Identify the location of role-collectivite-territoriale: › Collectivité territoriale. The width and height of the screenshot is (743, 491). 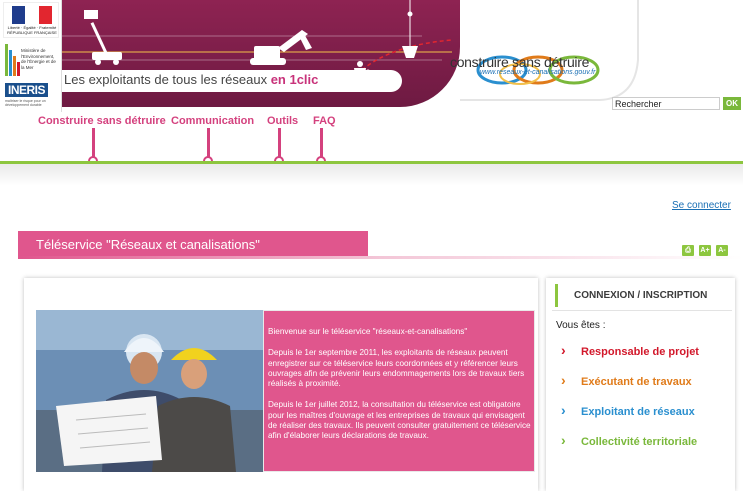
(629, 440).